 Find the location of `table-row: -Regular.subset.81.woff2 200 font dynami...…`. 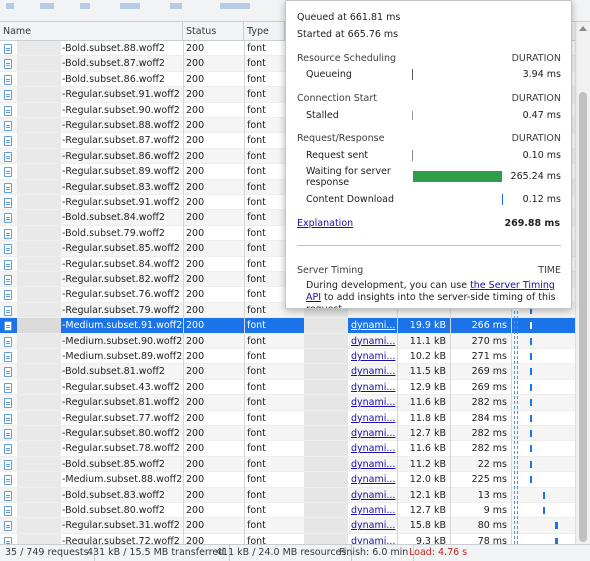

table-row: -Regular.subset.81.woff2 200 font dynami...… is located at coordinates (287, 403).